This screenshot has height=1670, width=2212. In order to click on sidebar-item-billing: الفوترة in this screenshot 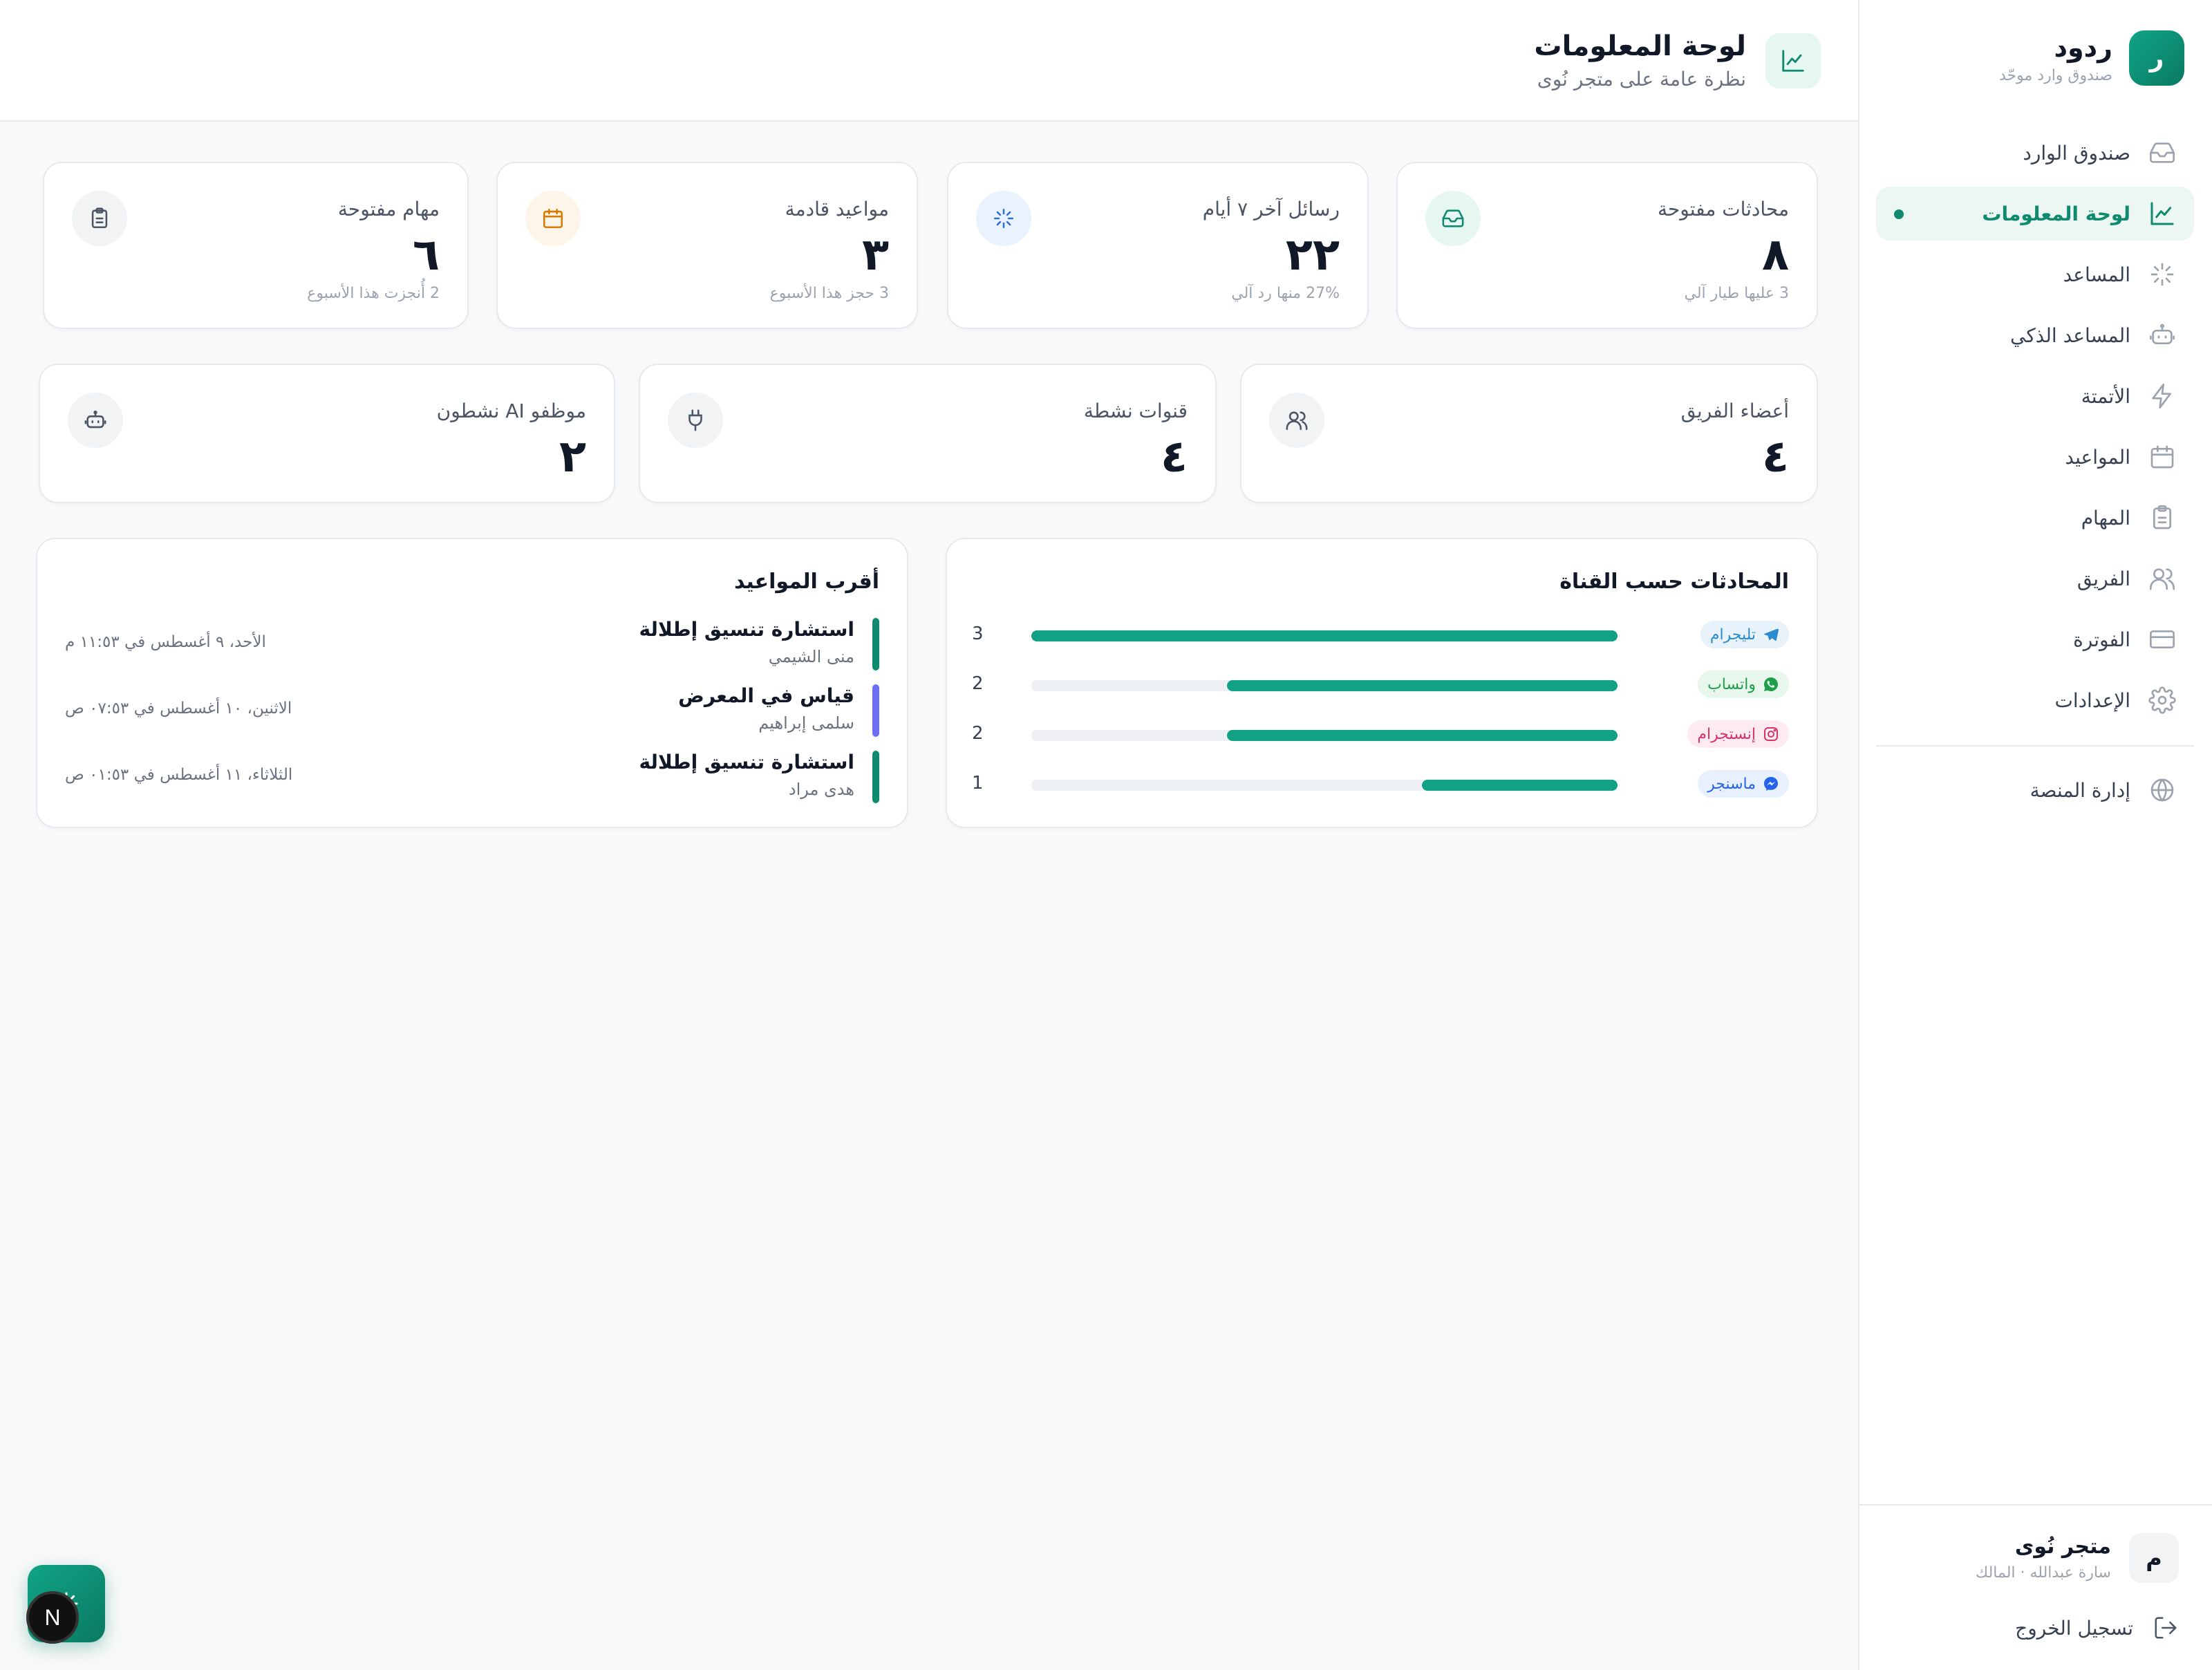, I will do `click(2035, 639)`.